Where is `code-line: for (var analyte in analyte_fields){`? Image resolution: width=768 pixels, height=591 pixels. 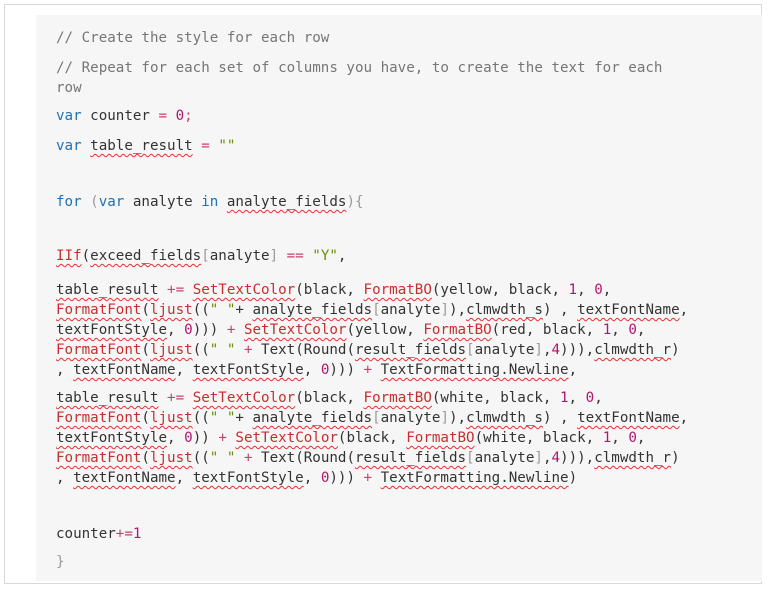 code-line: for (var analyte in analyte_fields){ is located at coordinates (210, 202).